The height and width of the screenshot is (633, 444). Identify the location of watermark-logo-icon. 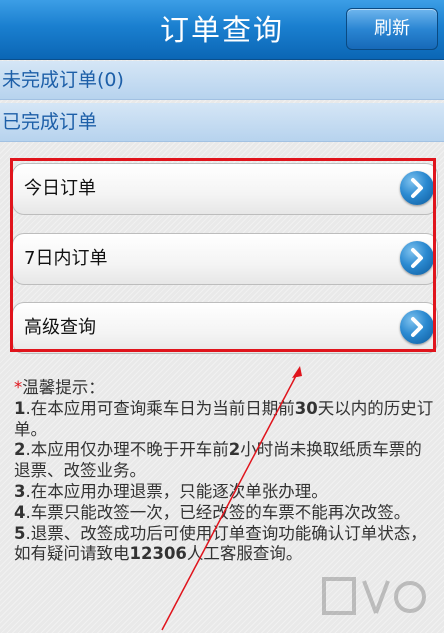
(374, 596).